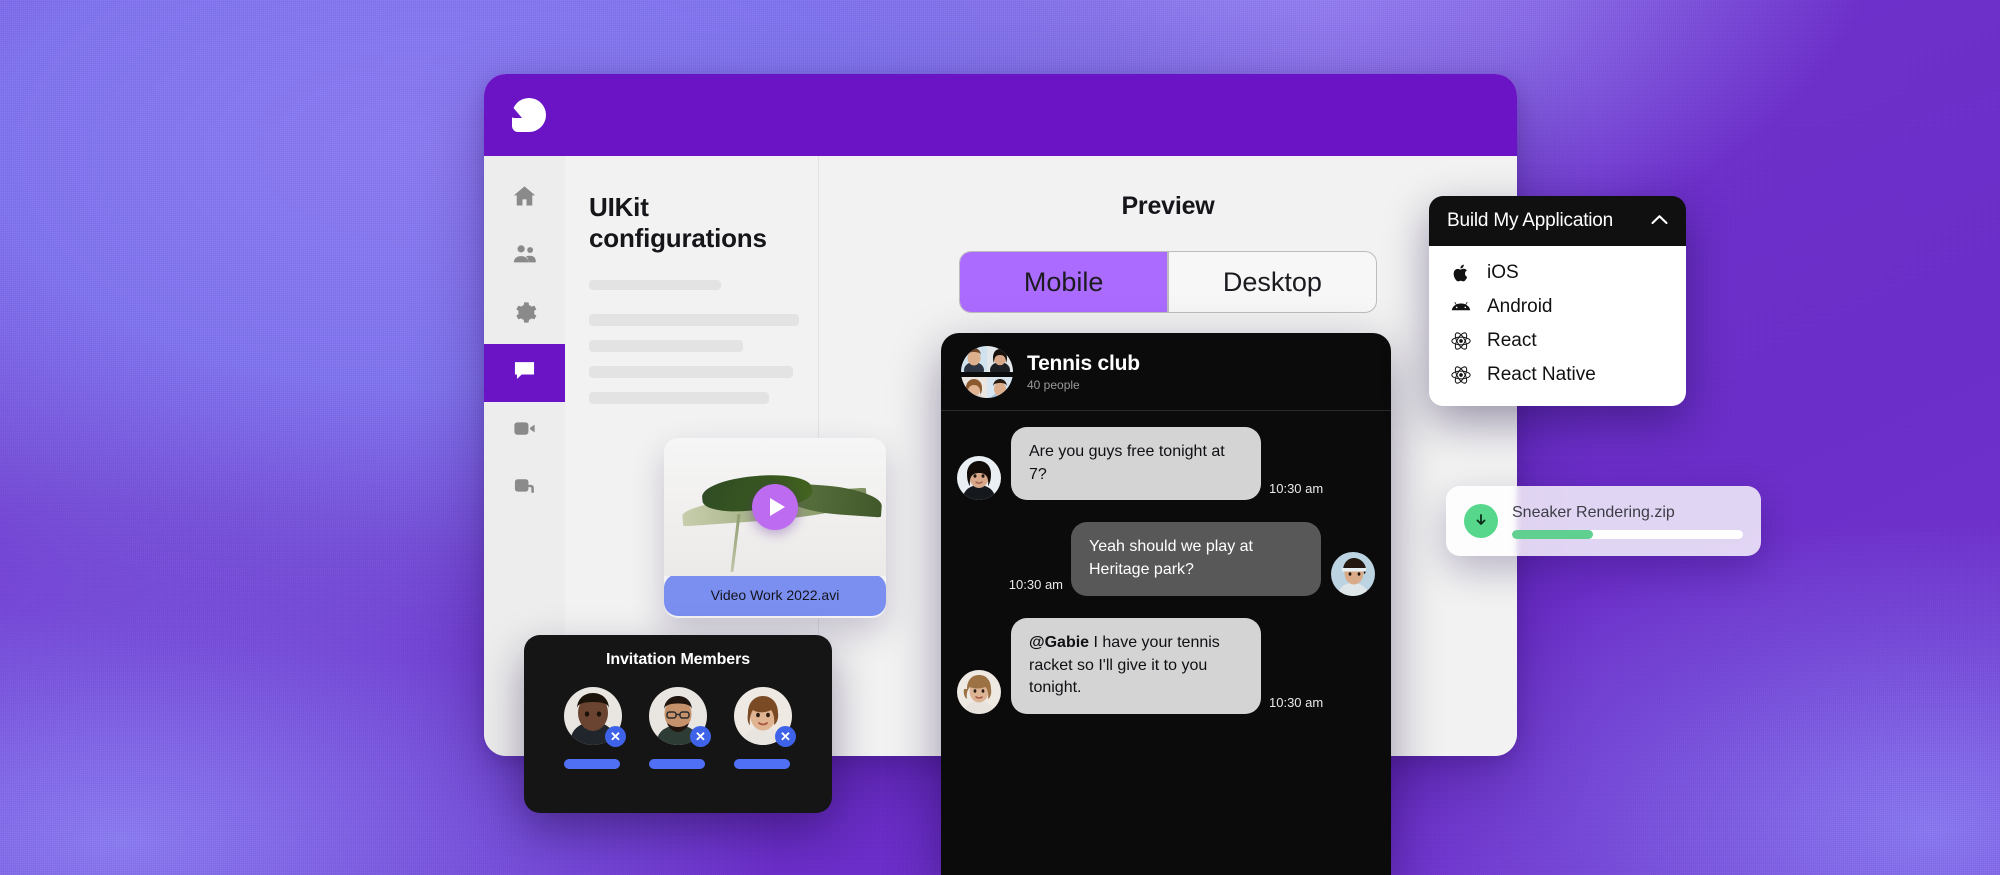 The image size is (2000, 875). Describe the element at coordinates (678, 222) in the screenshot. I see `page-title: UIKit configurations` at that location.